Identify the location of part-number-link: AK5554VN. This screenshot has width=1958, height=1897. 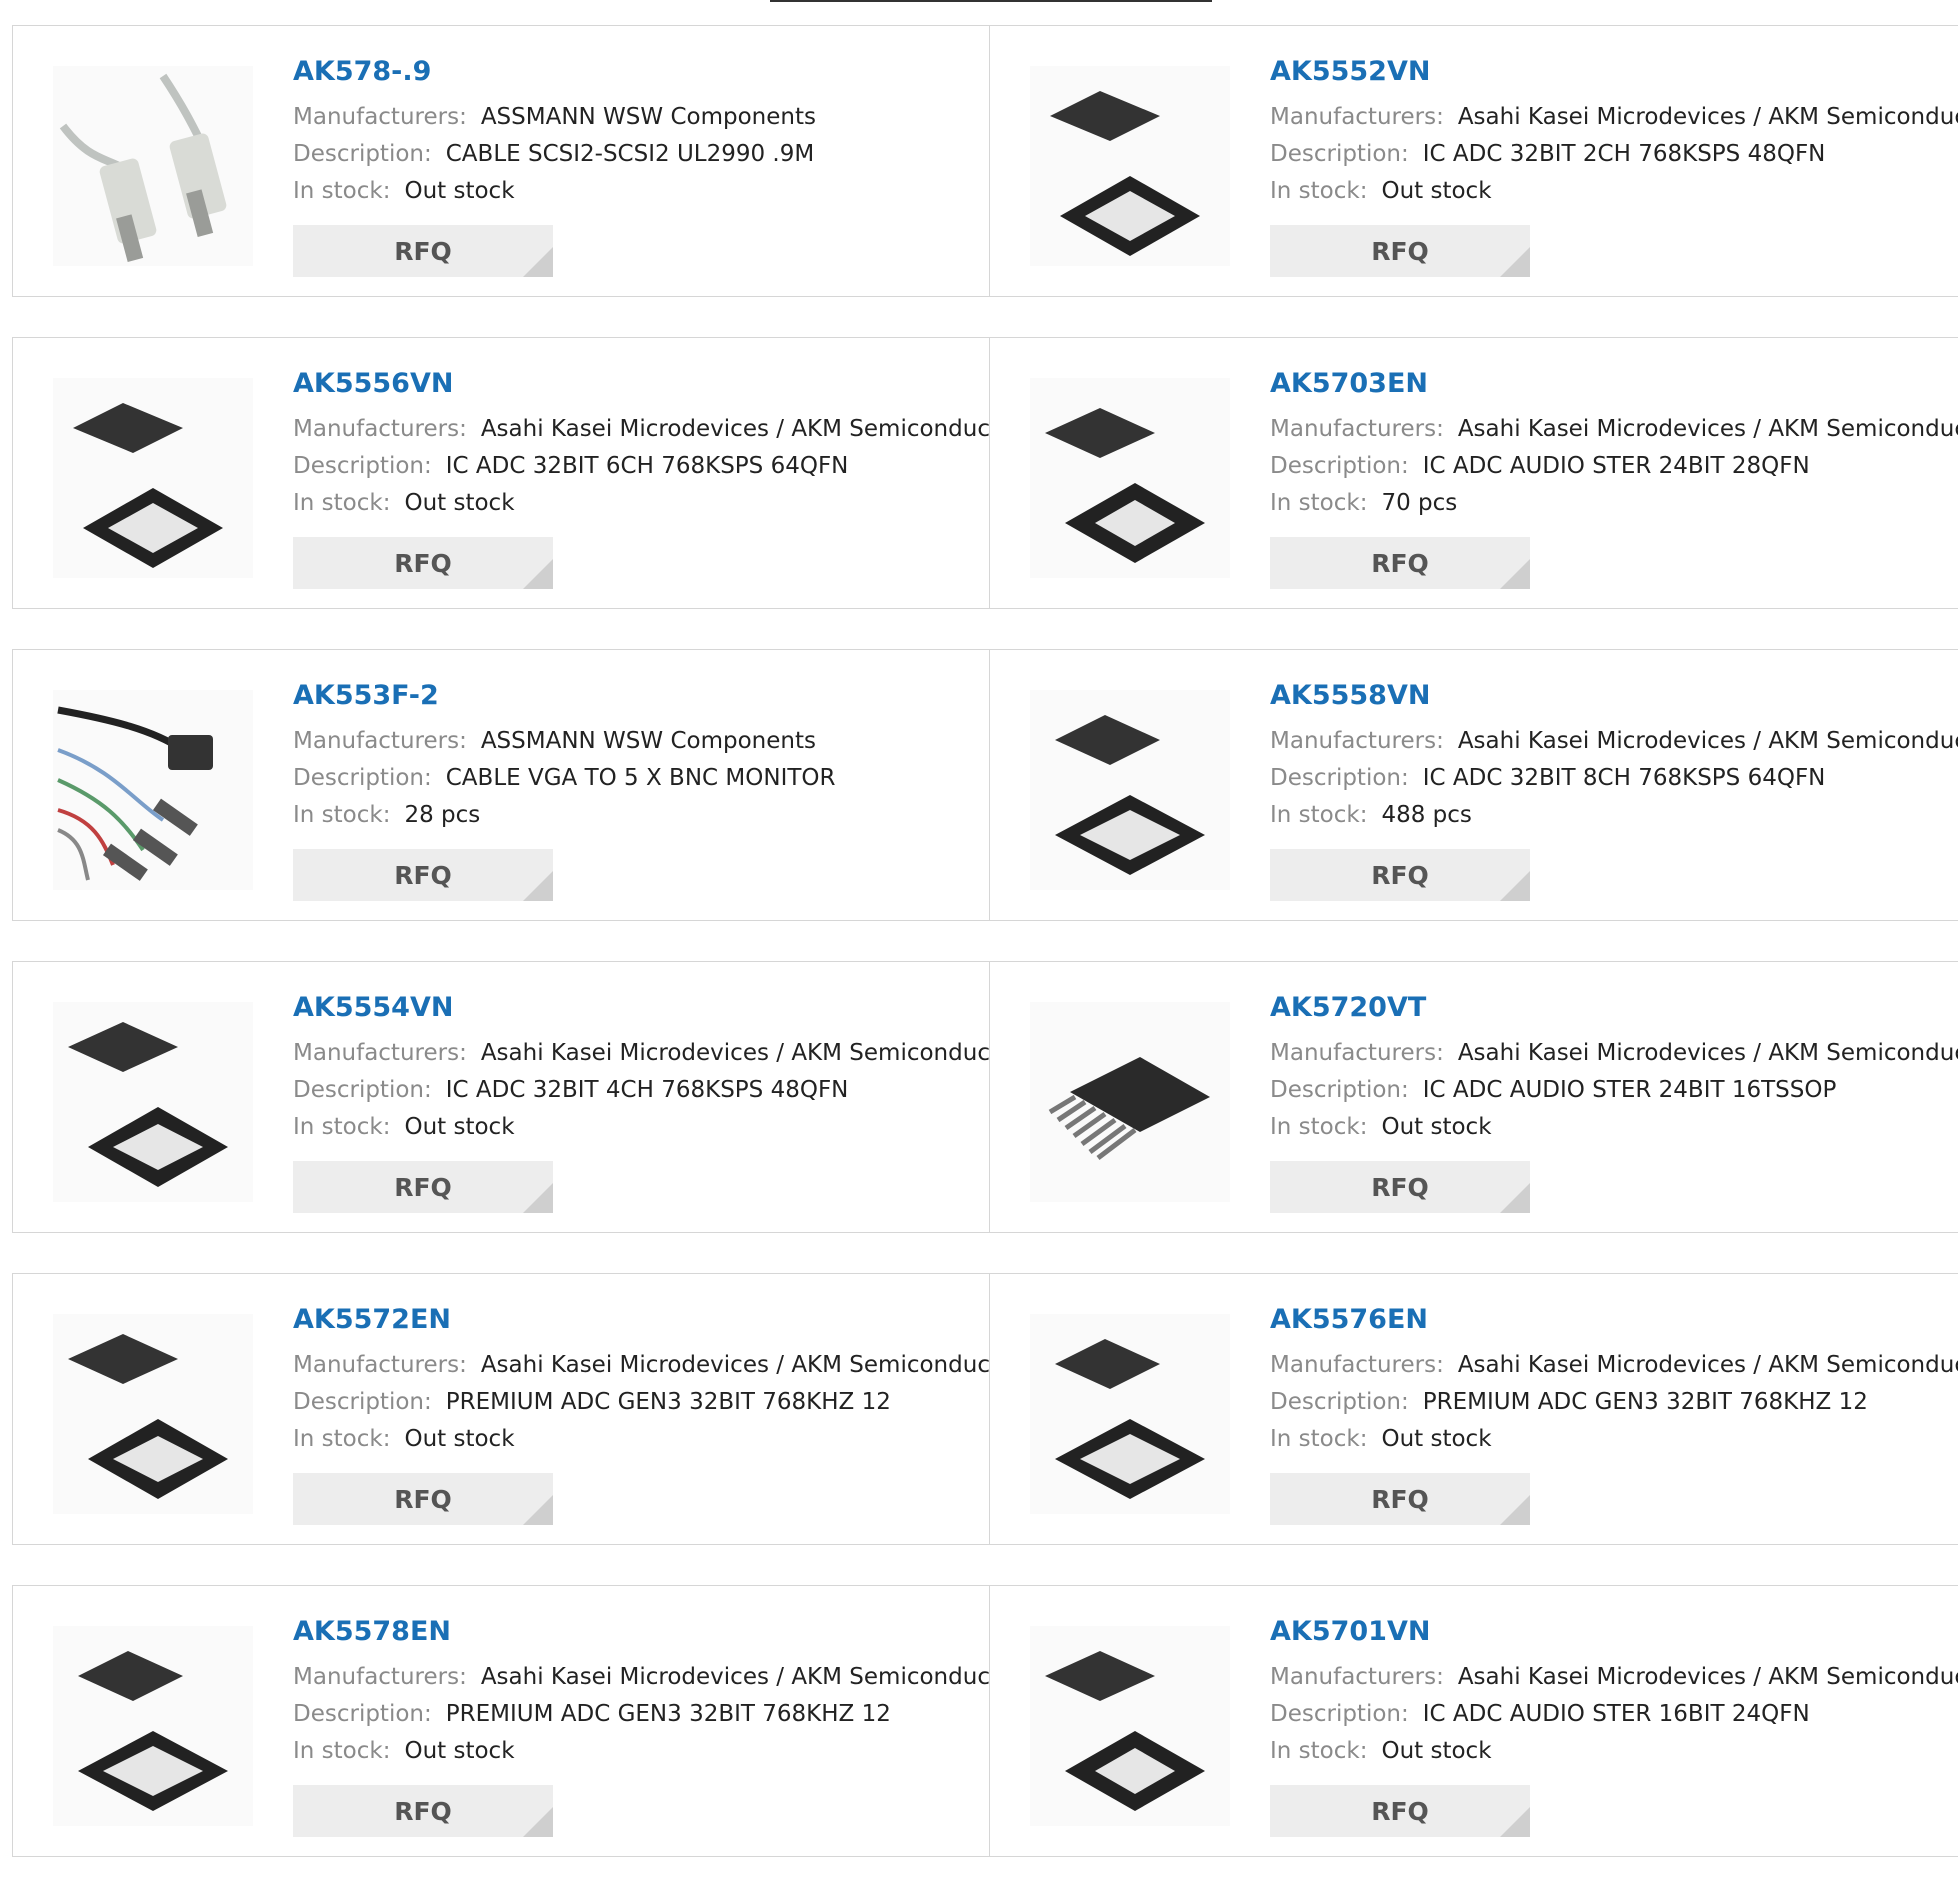
(658, 1007).